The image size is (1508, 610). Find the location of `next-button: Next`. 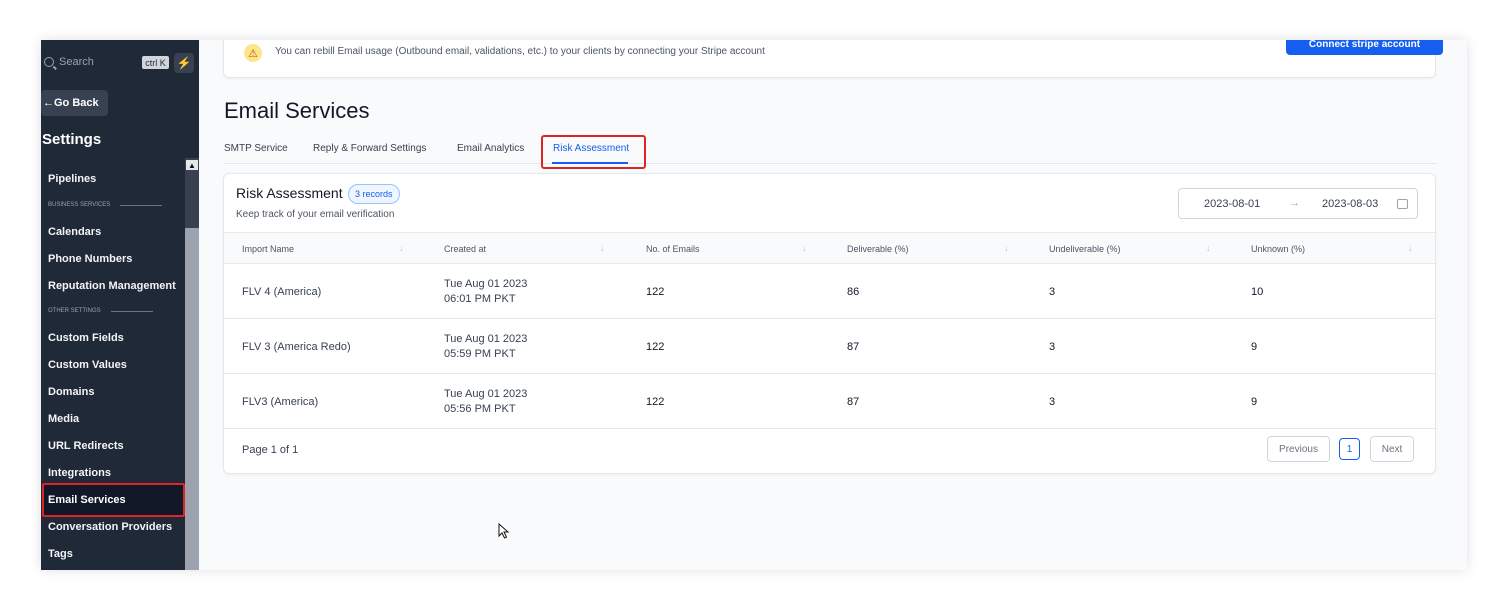

next-button: Next is located at coordinates (1392, 449).